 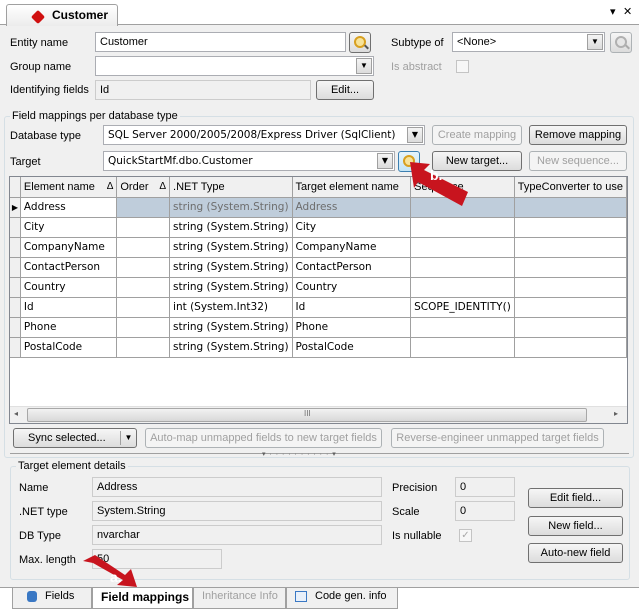 I want to click on column-header-typeconverter: TypeConverter to use, so click(x=570, y=187).